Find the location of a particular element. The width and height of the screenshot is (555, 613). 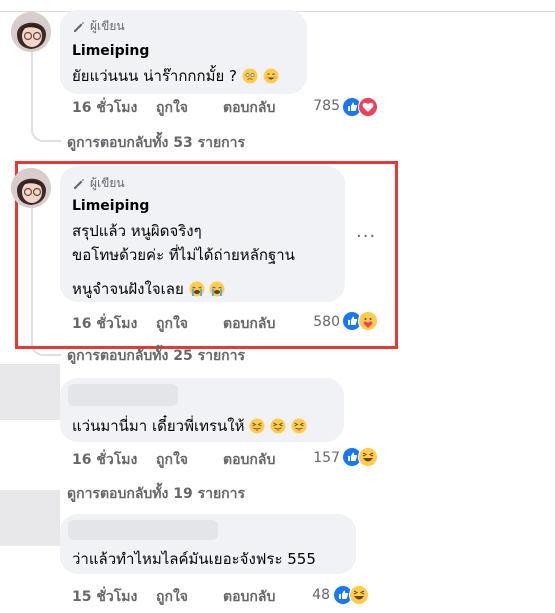

comment-bubble: ว่าแล้วทำไหมไลค์มันเยอะจังฟระ 555 is located at coordinates (208, 544).